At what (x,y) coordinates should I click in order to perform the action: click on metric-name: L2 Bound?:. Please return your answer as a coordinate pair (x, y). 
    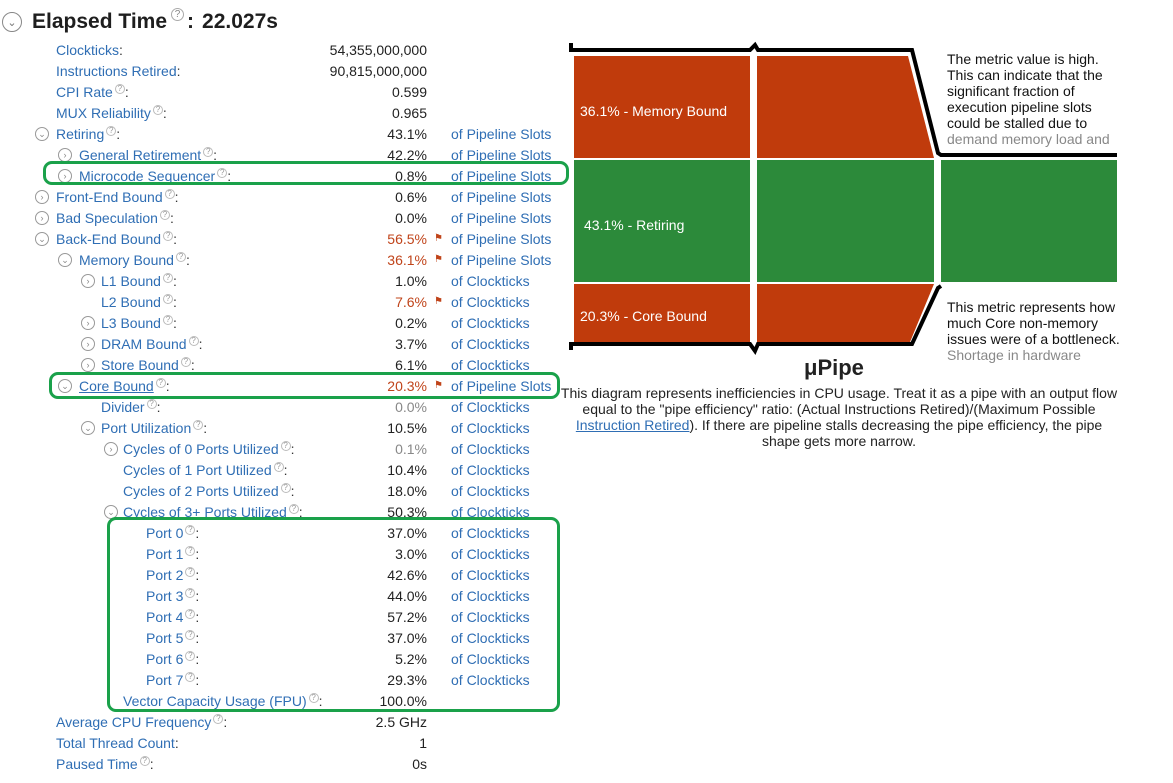
    Looking at the image, I should click on (139, 301).